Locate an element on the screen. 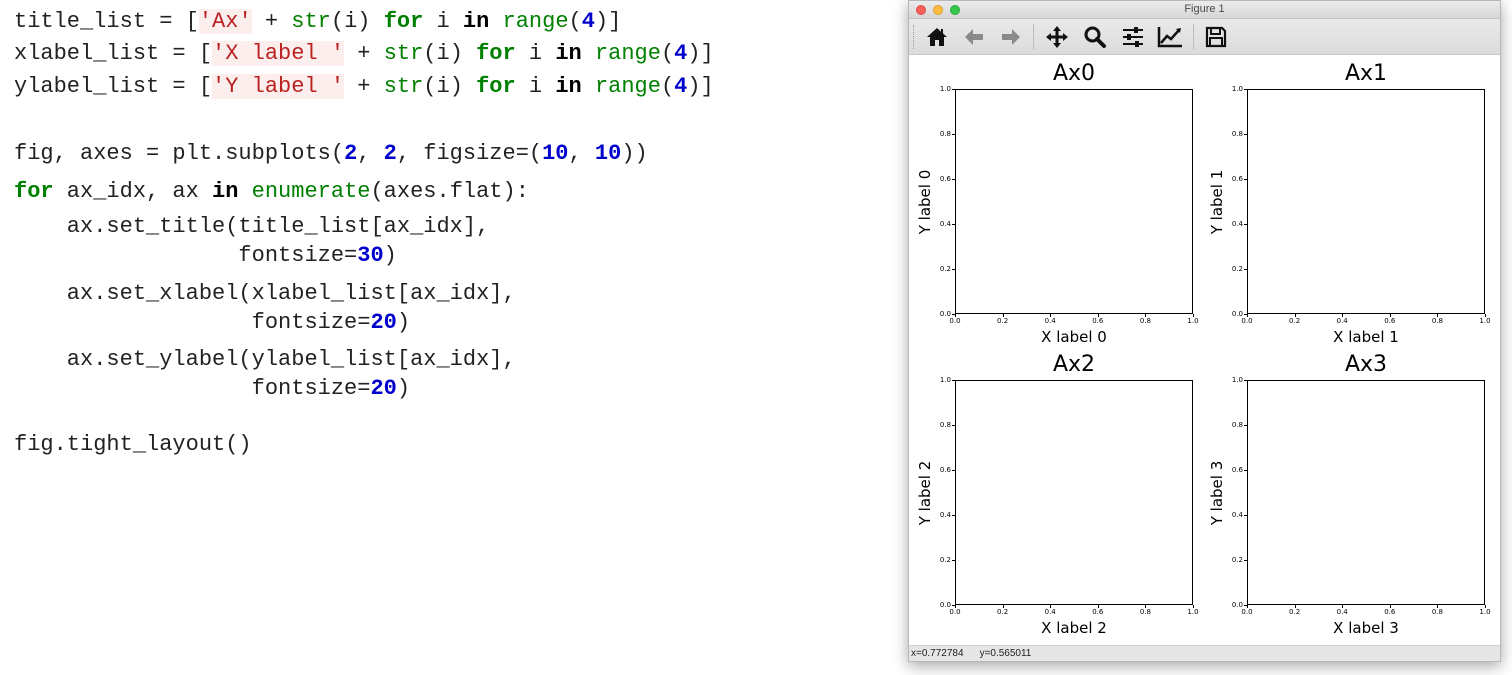 This screenshot has height=675, width=1512. y-axis-label: Y label 3 is located at coordinates (1217, 492).